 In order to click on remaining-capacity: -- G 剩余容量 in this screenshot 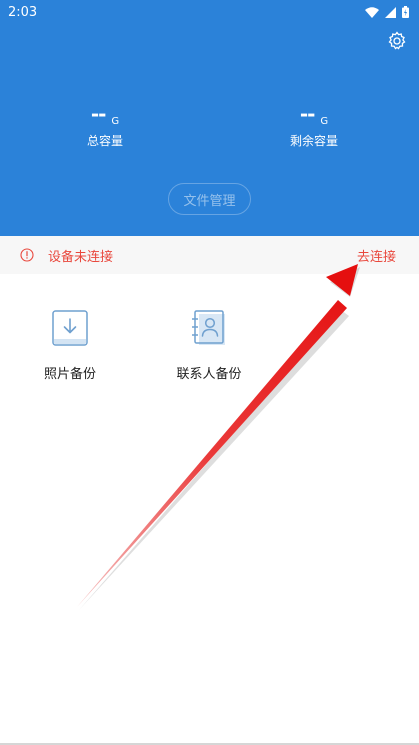, I will do `click(314, 126)`.